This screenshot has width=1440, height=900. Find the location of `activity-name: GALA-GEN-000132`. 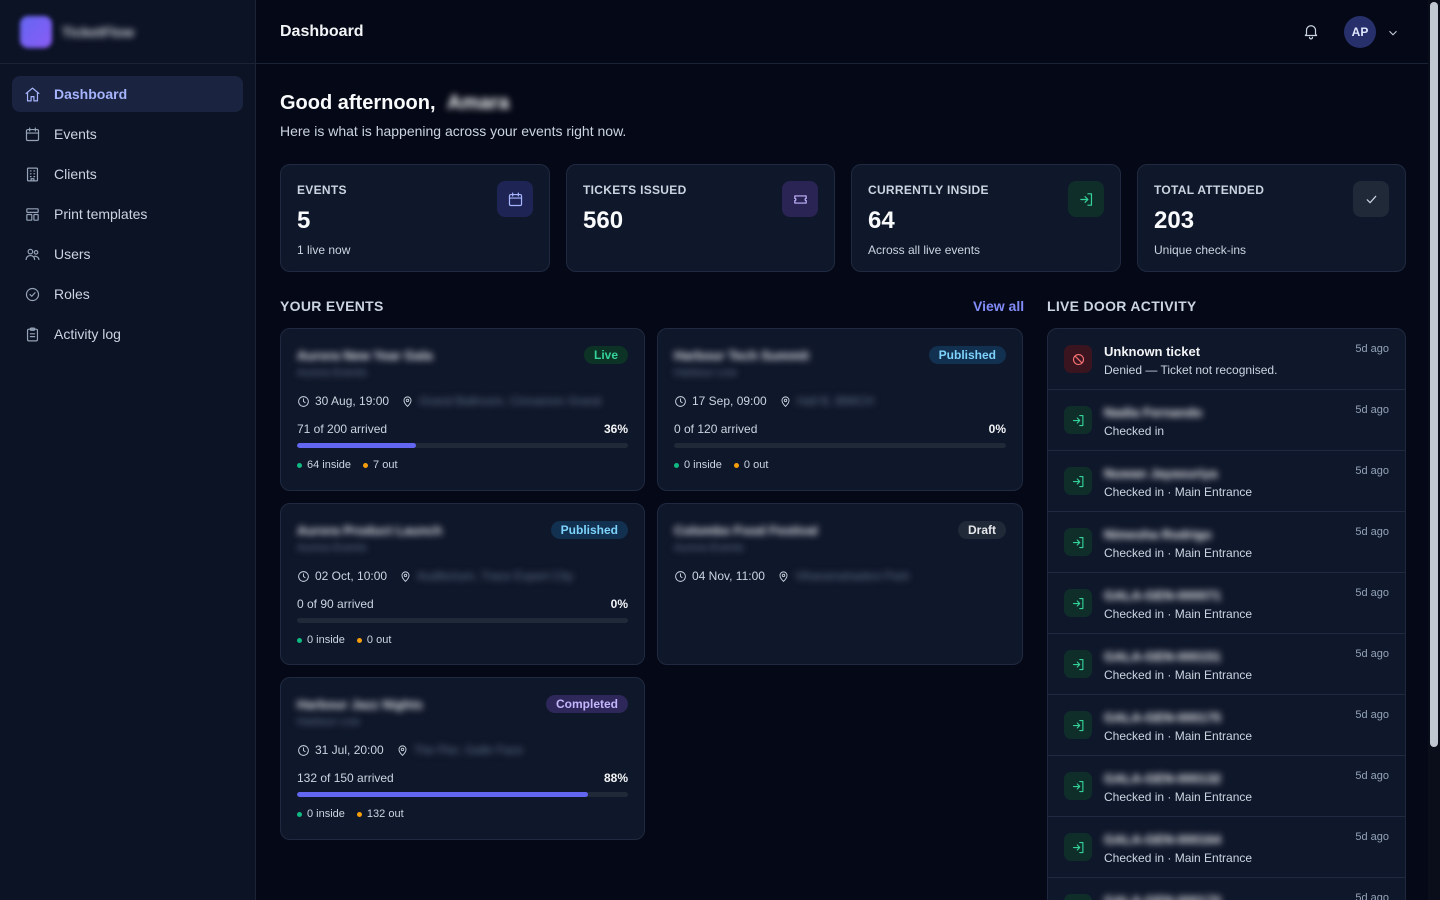

activity-name: GALA-GEN-000132 is located at coordinates (1163, 778).